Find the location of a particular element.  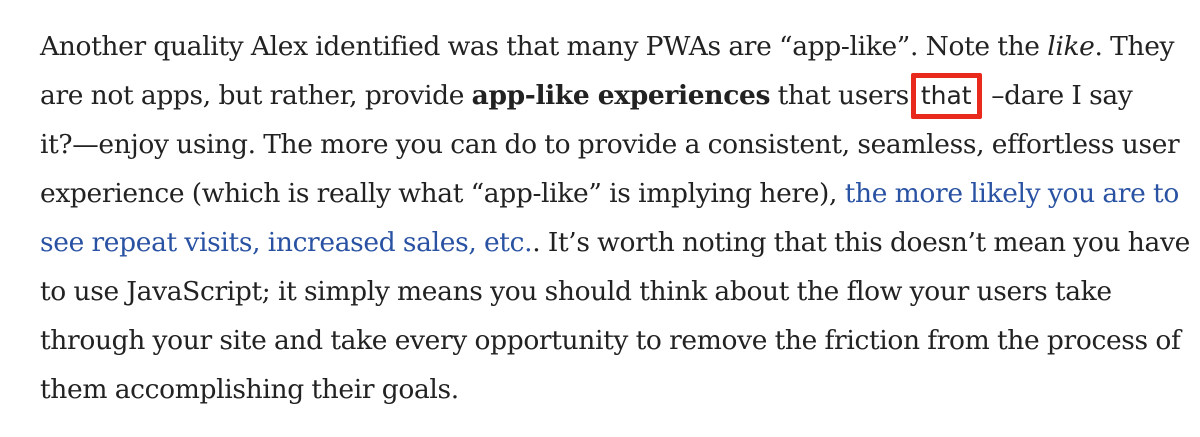

paragraph-line-8: them accomplishing their goals. is located at coordinates (249, 389).